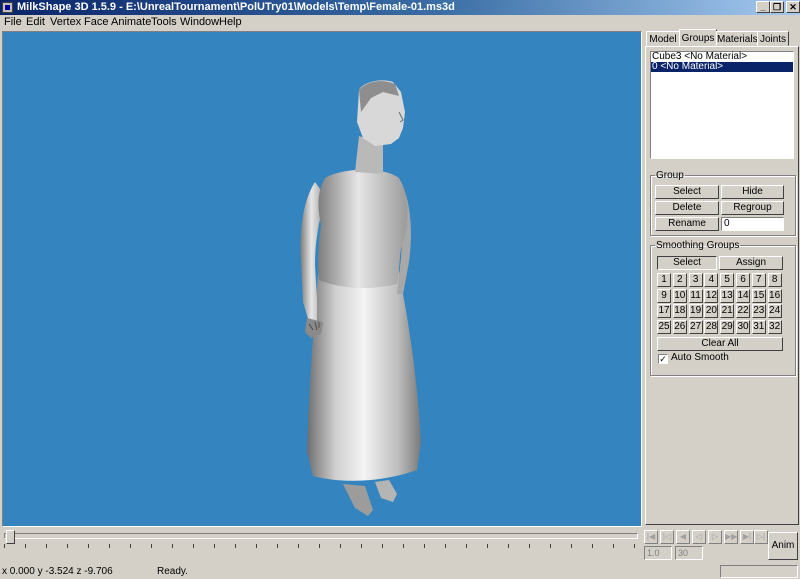 The width and height of the screenshot is (800, 579). I want to click on smoothing-group-20-button: 20, so click(711, 311).